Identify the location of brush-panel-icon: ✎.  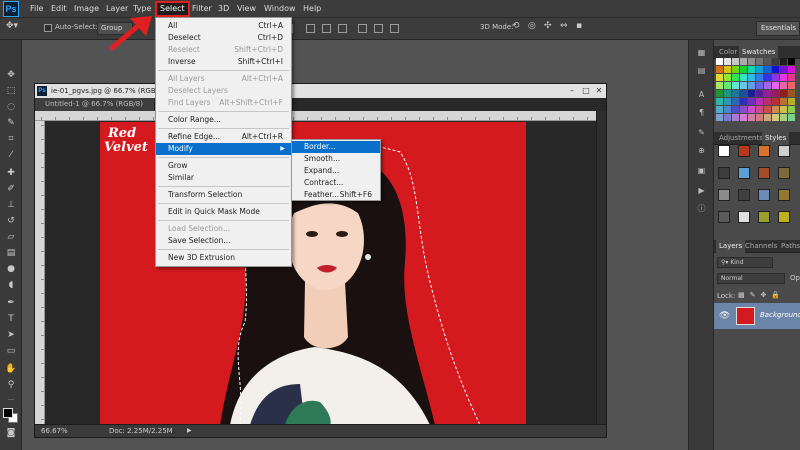
(701, 133).